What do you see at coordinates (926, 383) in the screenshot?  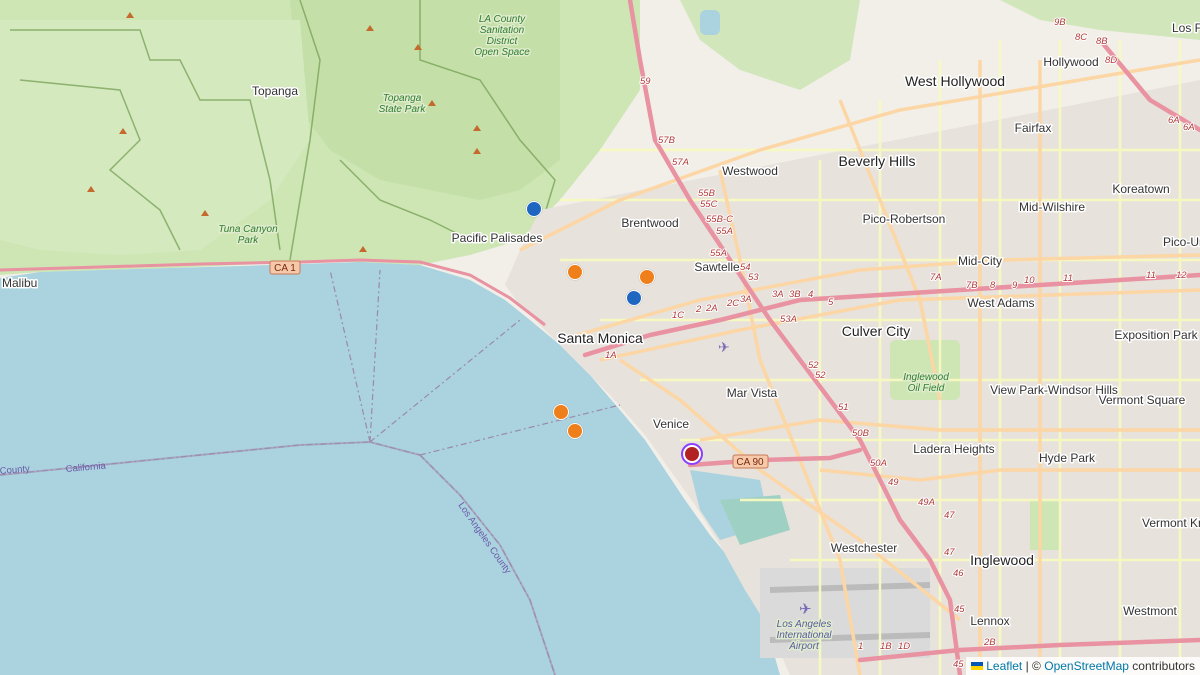 I see `label-inglewood-oil-field: Inglewood Oil Field` at bounding box center [926, 383].